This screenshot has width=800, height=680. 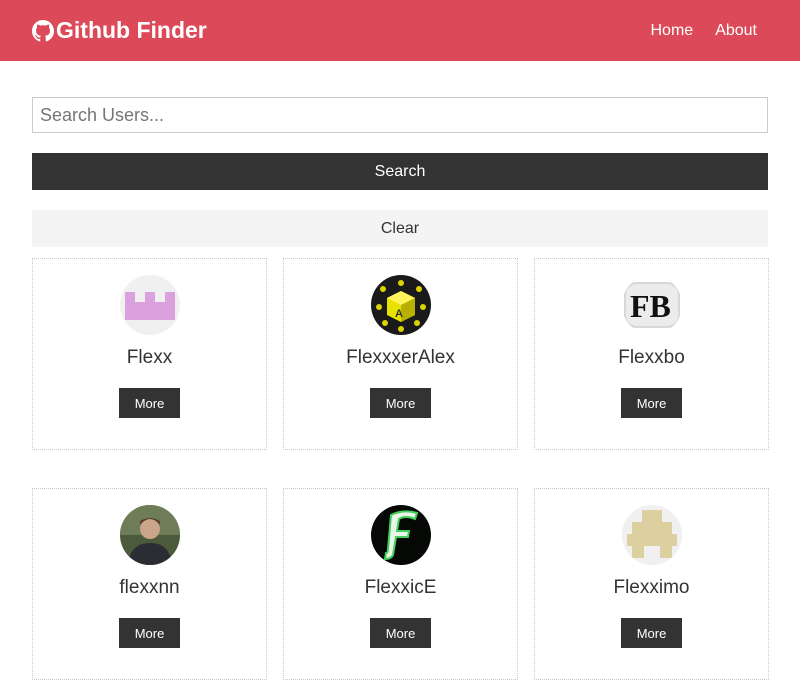 I want to click on nav-link-about: About, so click(x=736, y=31).